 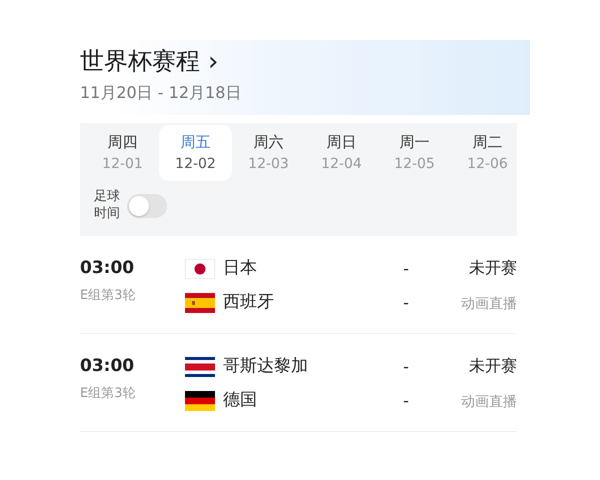 I want to click on day-tab: 周日 12-04, so click(x=341, y=153).